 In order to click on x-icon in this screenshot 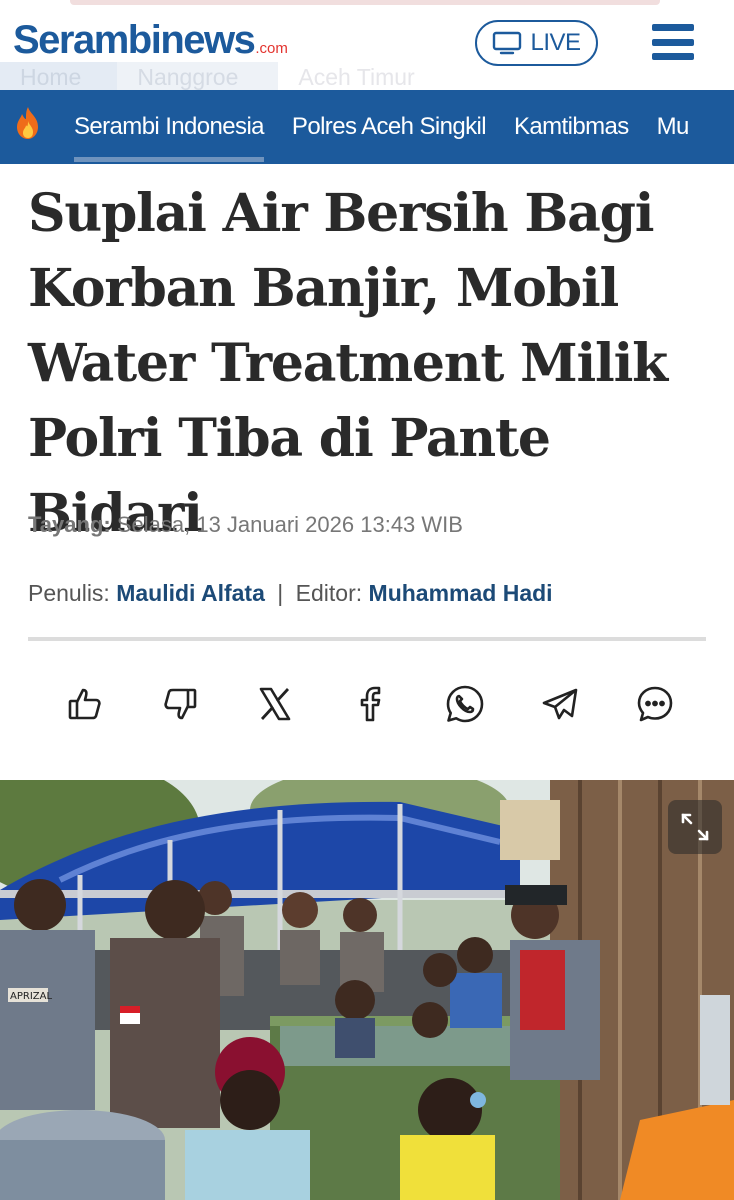, I will do `click(275, 704)`.